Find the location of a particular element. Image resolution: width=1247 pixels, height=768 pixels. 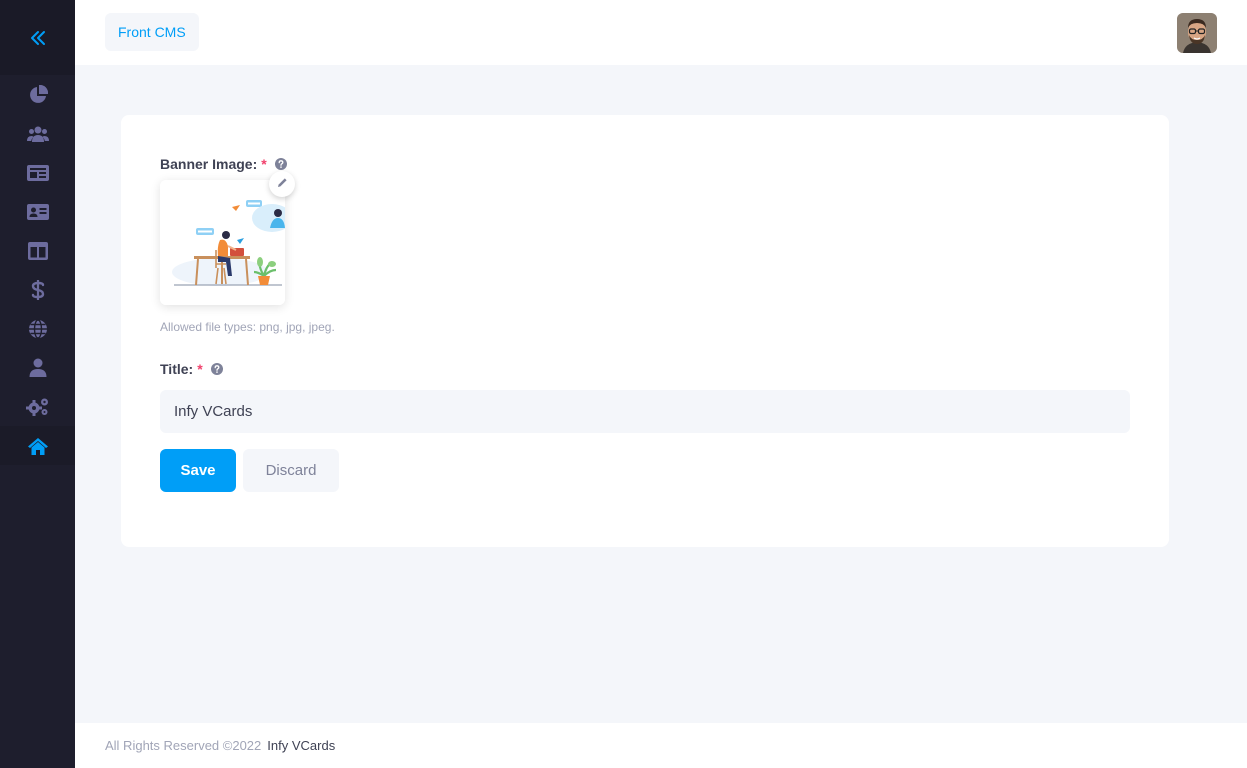

edit-image-button is located at coordinates (282, 184).